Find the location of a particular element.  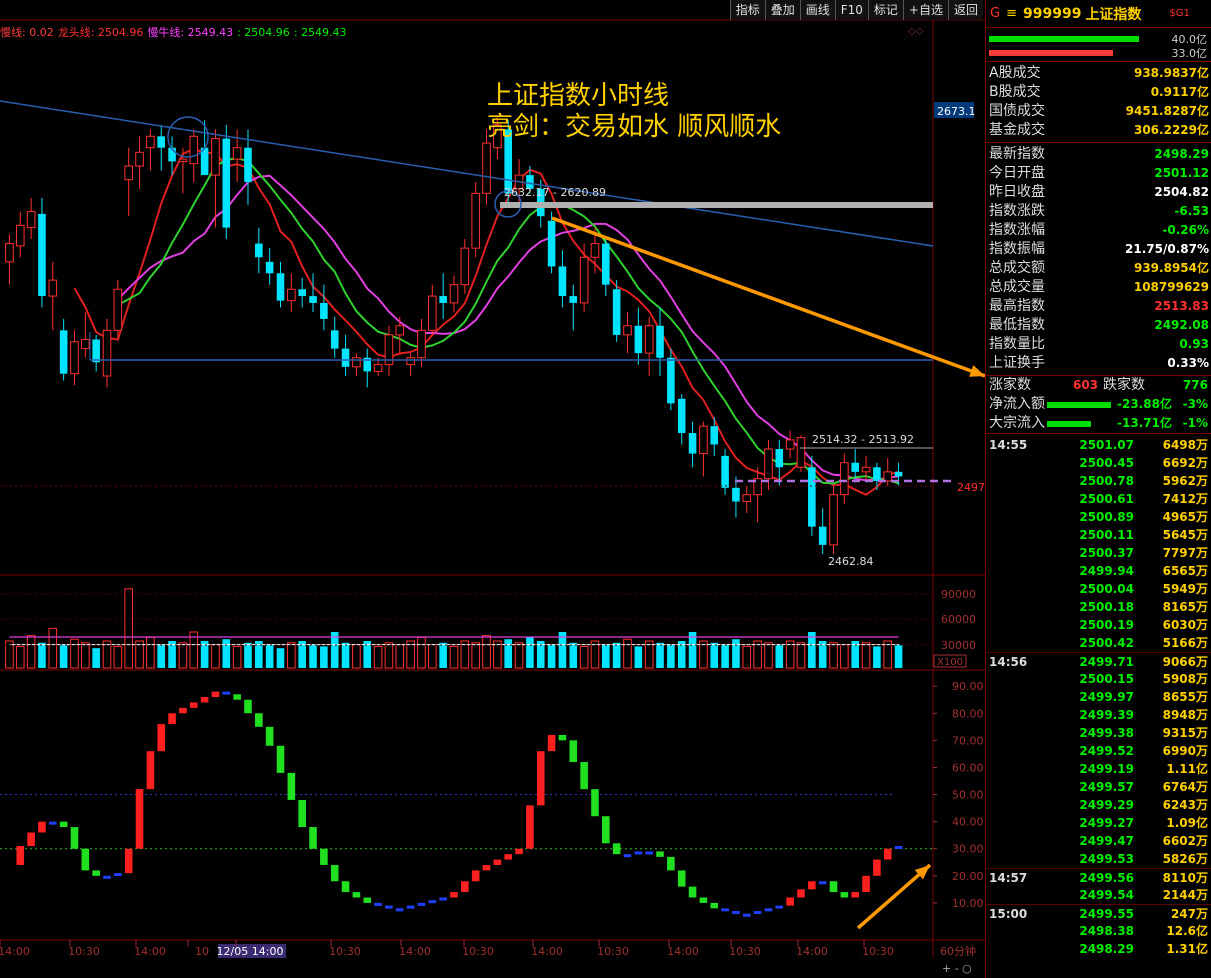

toolbar-f10-button: F10 is located at coordinates (851, 10).